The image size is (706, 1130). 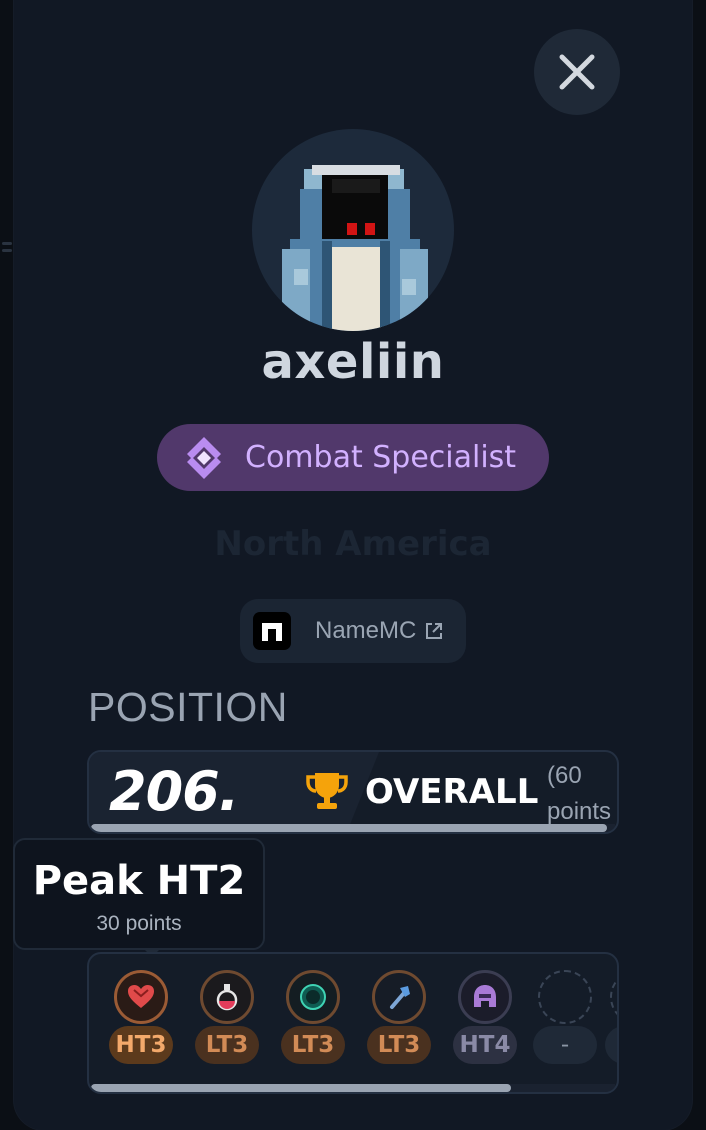 I want to click on tiers-scrollbar, so click(x=353, y=1088).